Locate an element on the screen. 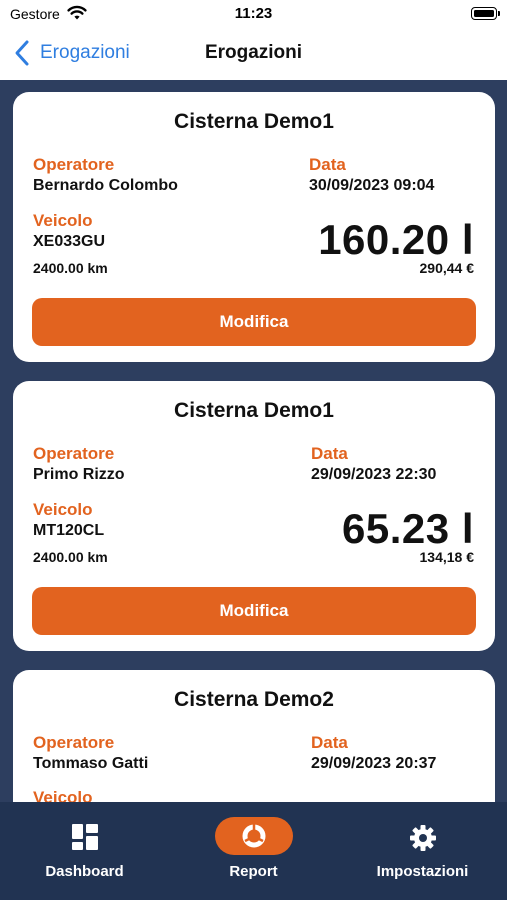 The image size is (507, 900). tab-dashboard-label: Dashboard is located at coordinates (84, 871).